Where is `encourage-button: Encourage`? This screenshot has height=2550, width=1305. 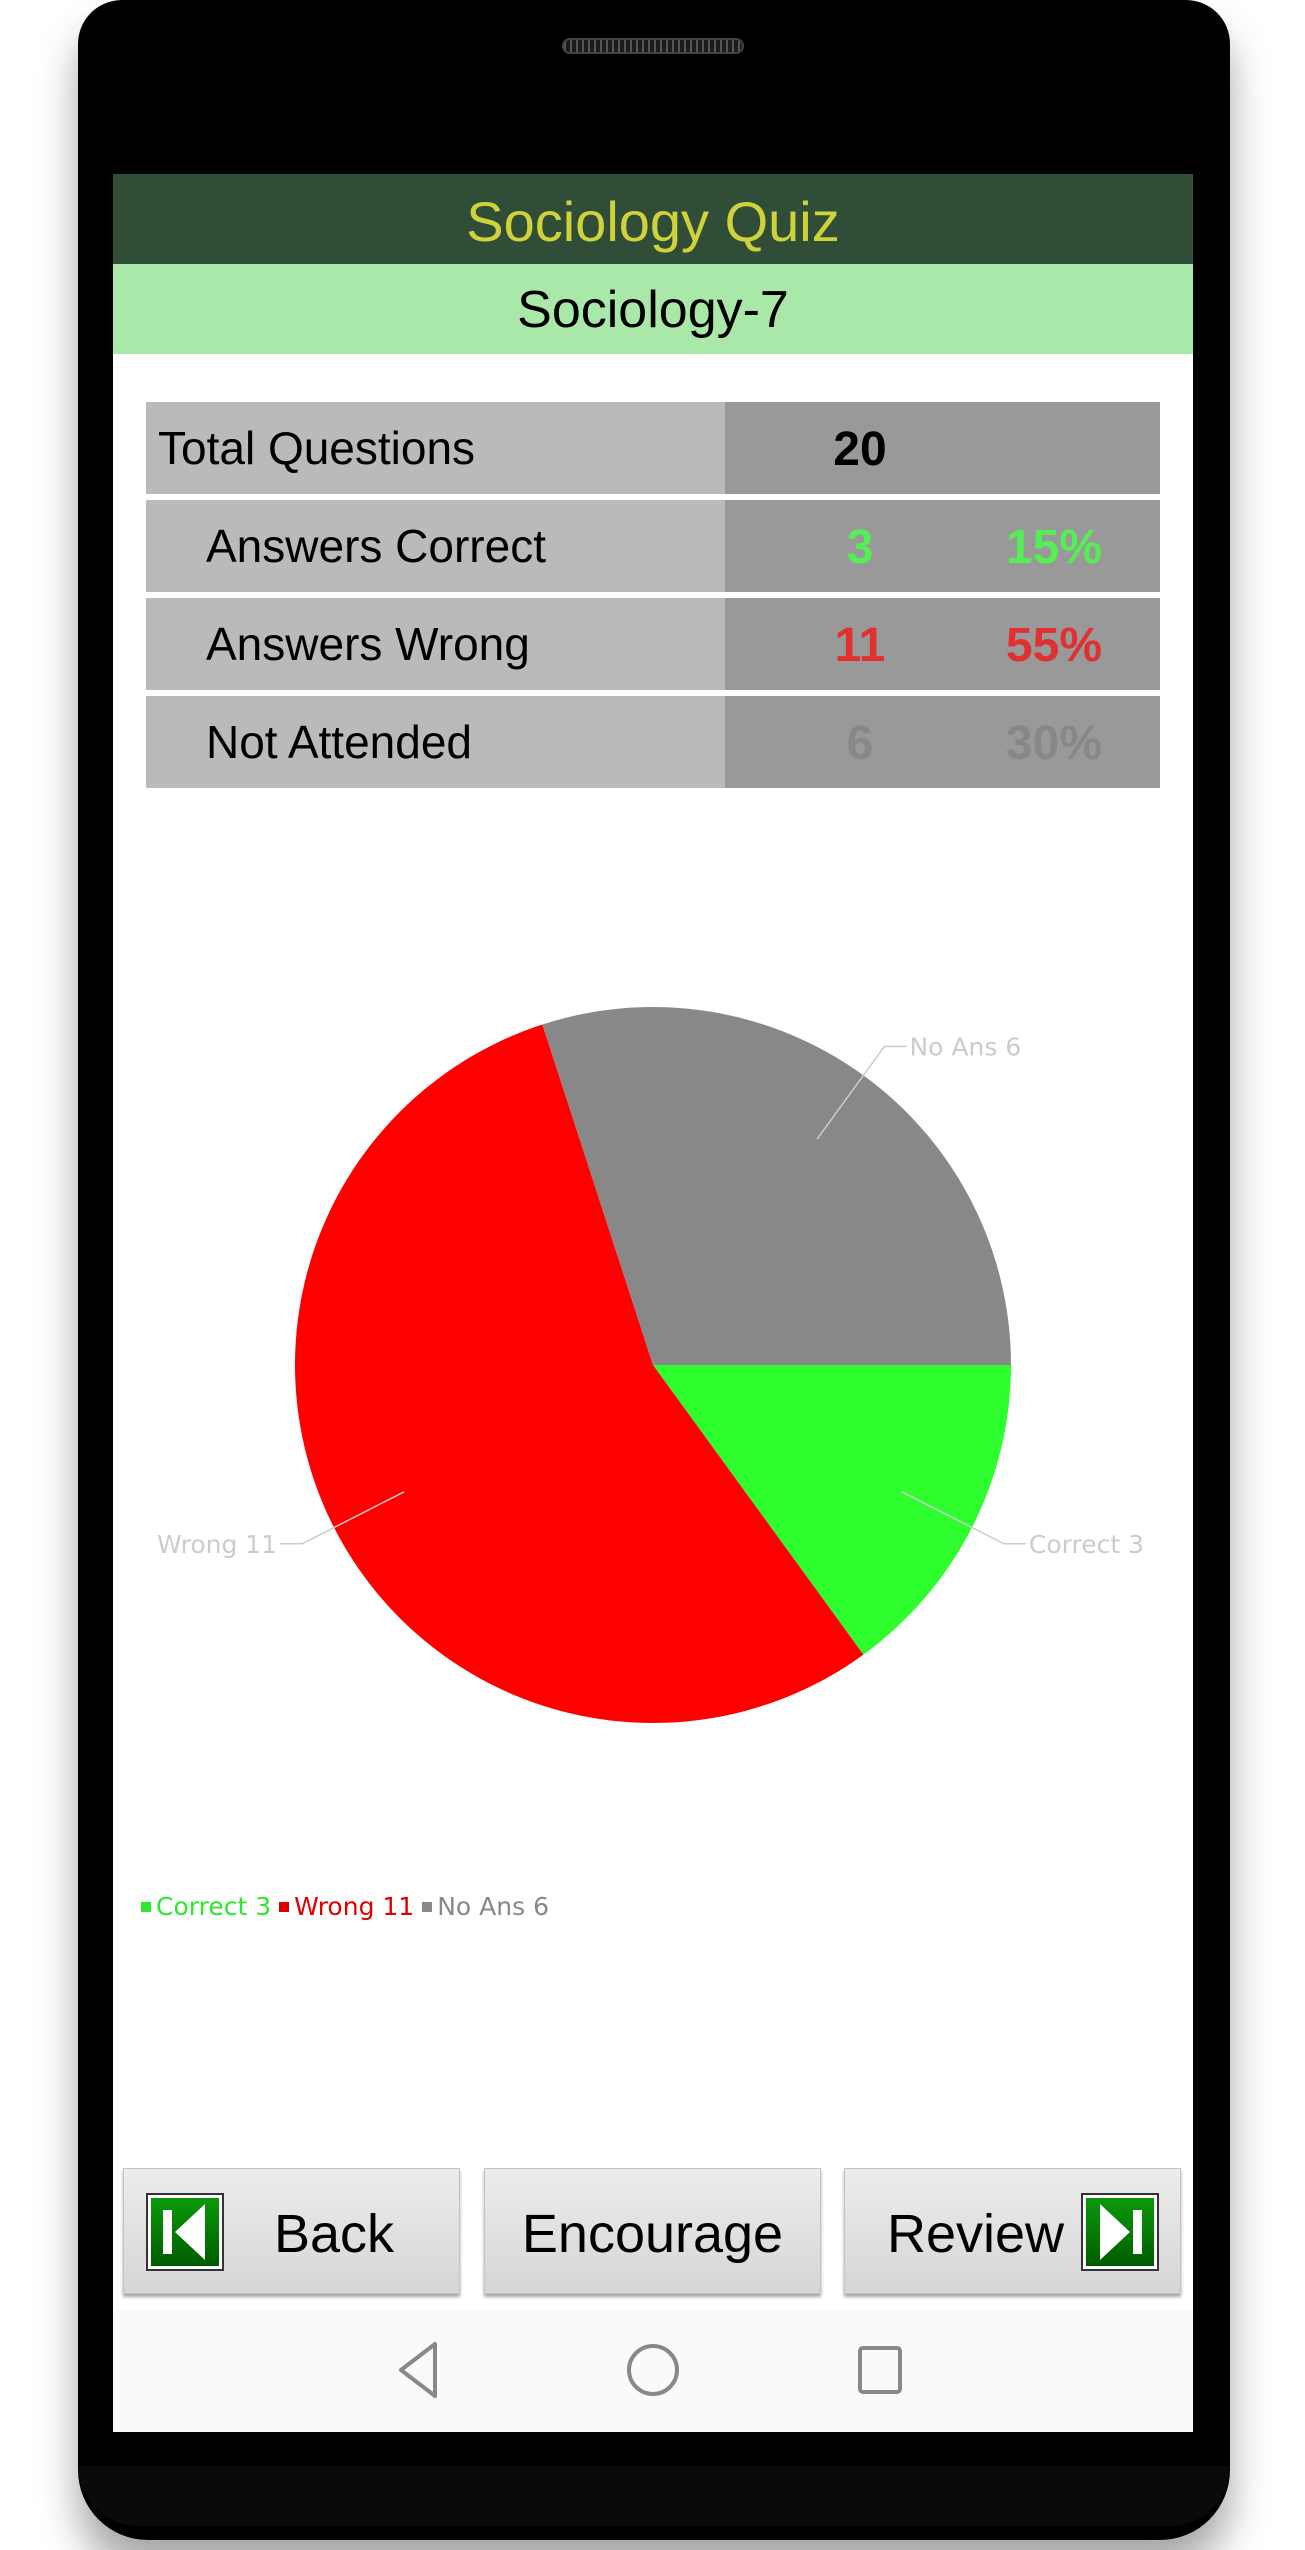
encourage-button: Encourage is located at coordinates (652, 2231).